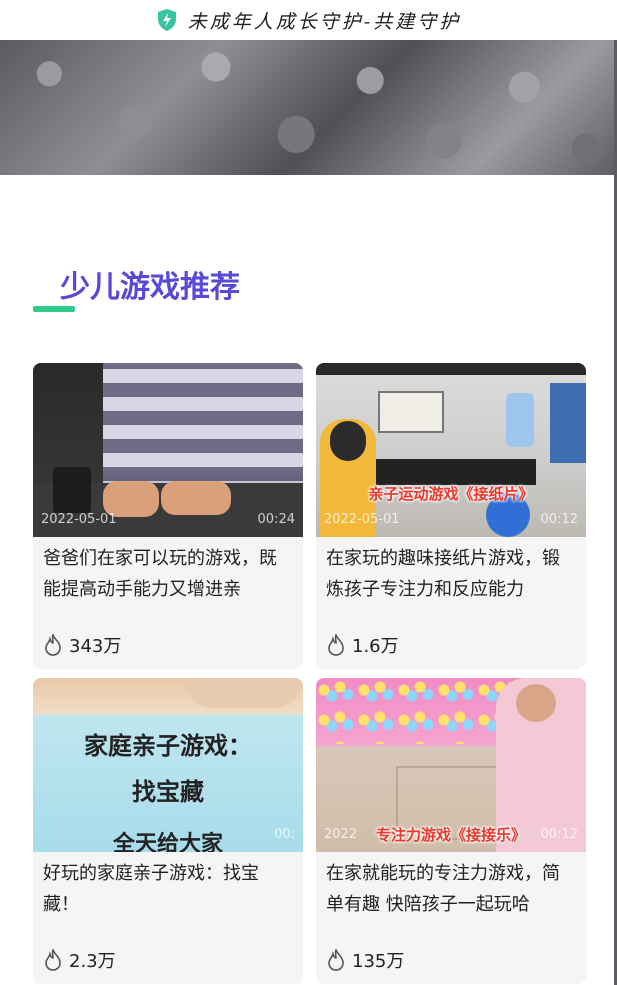 This screenshot has height=985, width=617. What do you see at coordinates (378, 961) in the screenshot?
I see `view-count: 135万` at bounding box center [378, 961].